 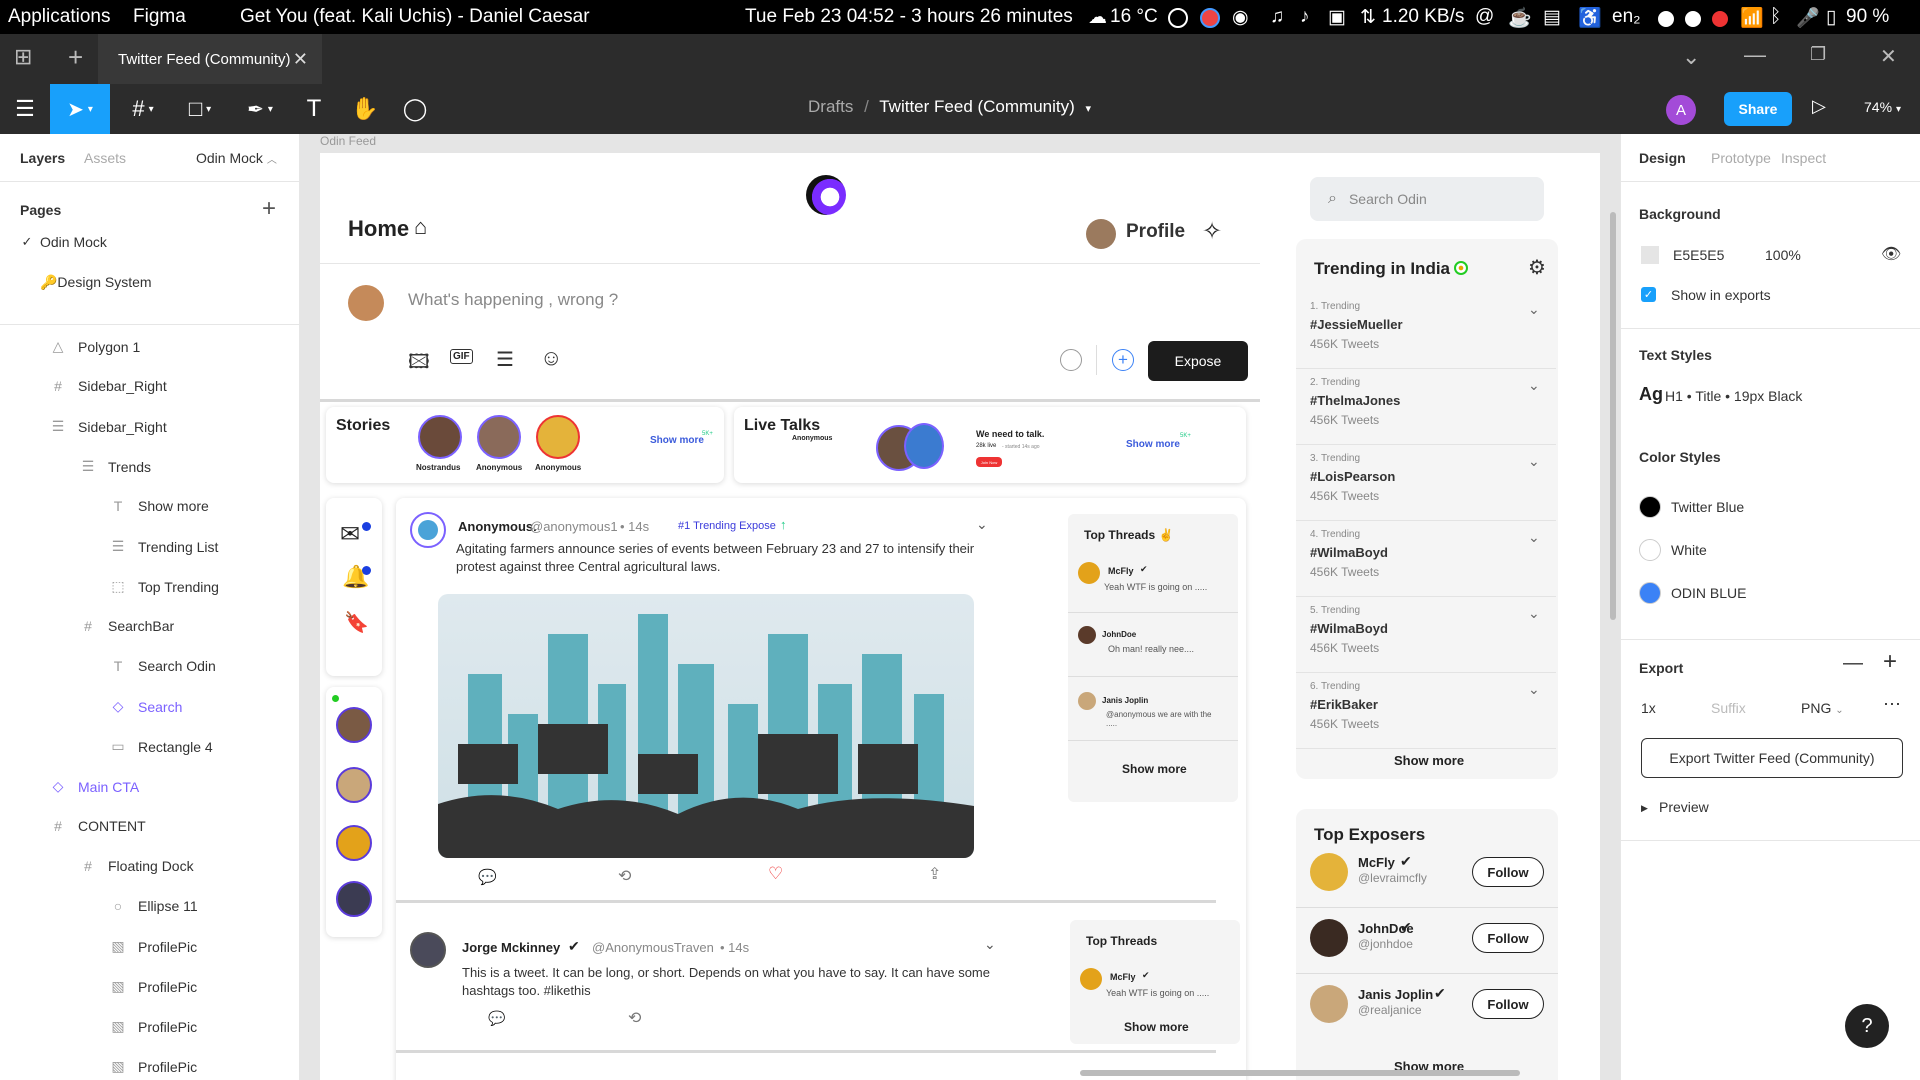 I want to click on text-style-name: H1 • Title • 19px Black, so click(x=1733, y=396).